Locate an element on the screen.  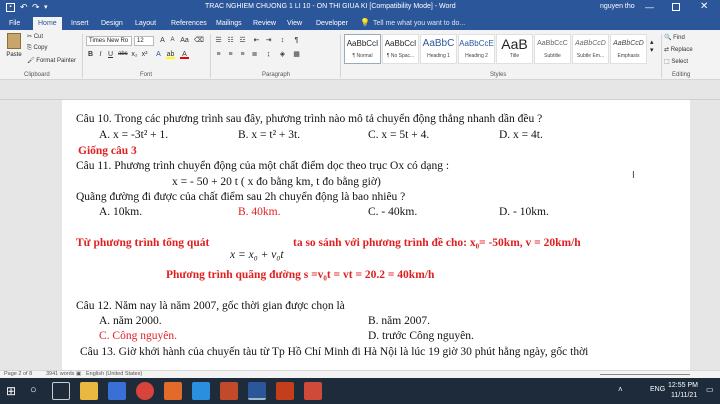
format-painter-button: 🖌 Format Painter is located at coordinates (51, 60).